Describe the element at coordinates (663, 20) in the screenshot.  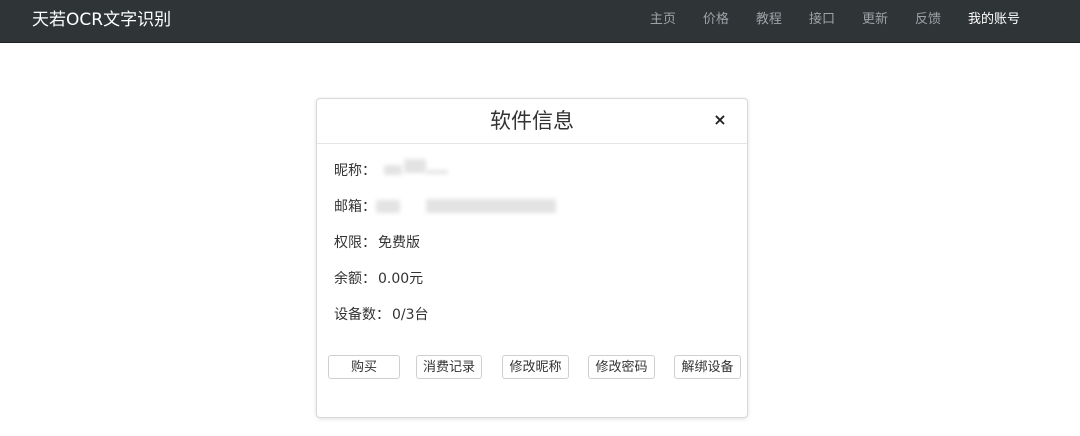
I see `nav-home: 主页` at that location.